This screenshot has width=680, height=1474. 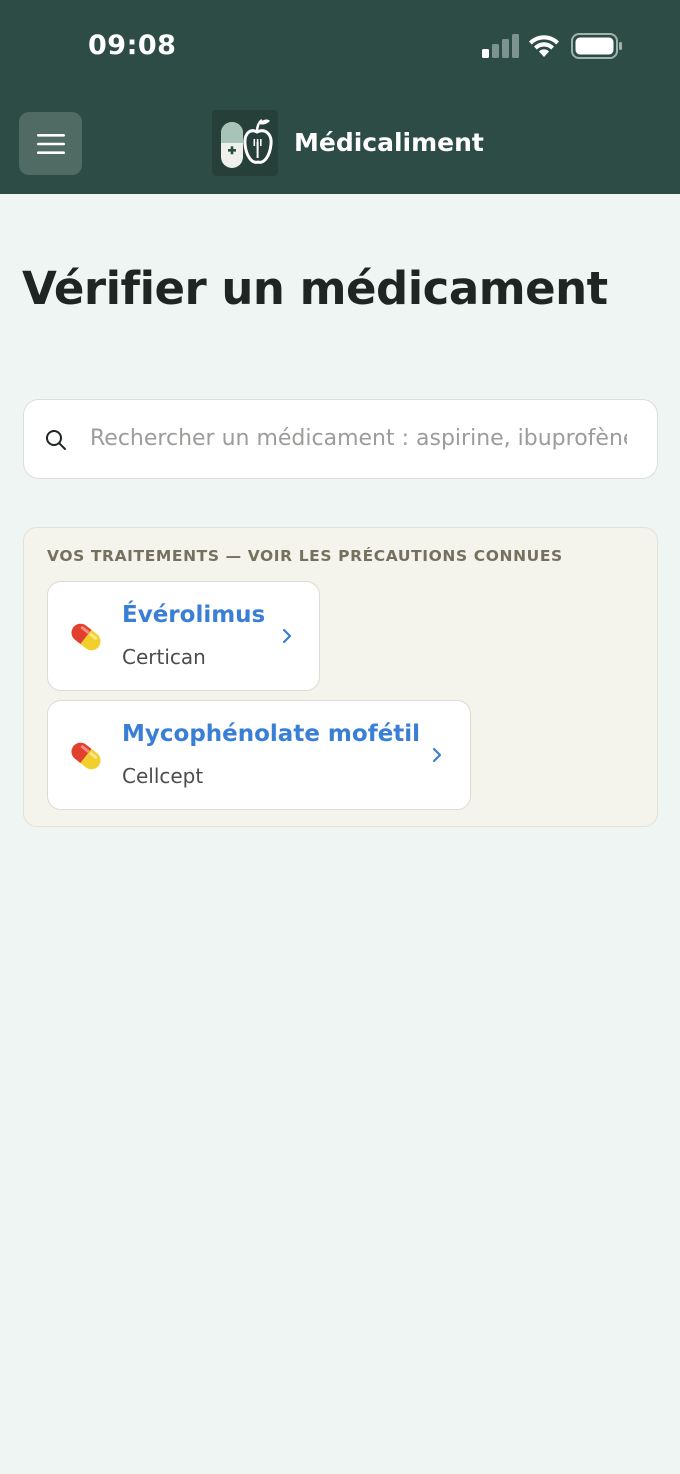 What do you see at coordinates (245, 143) in the screenshot?
I see `app-logo-icon` at bounding box center [245, 143].